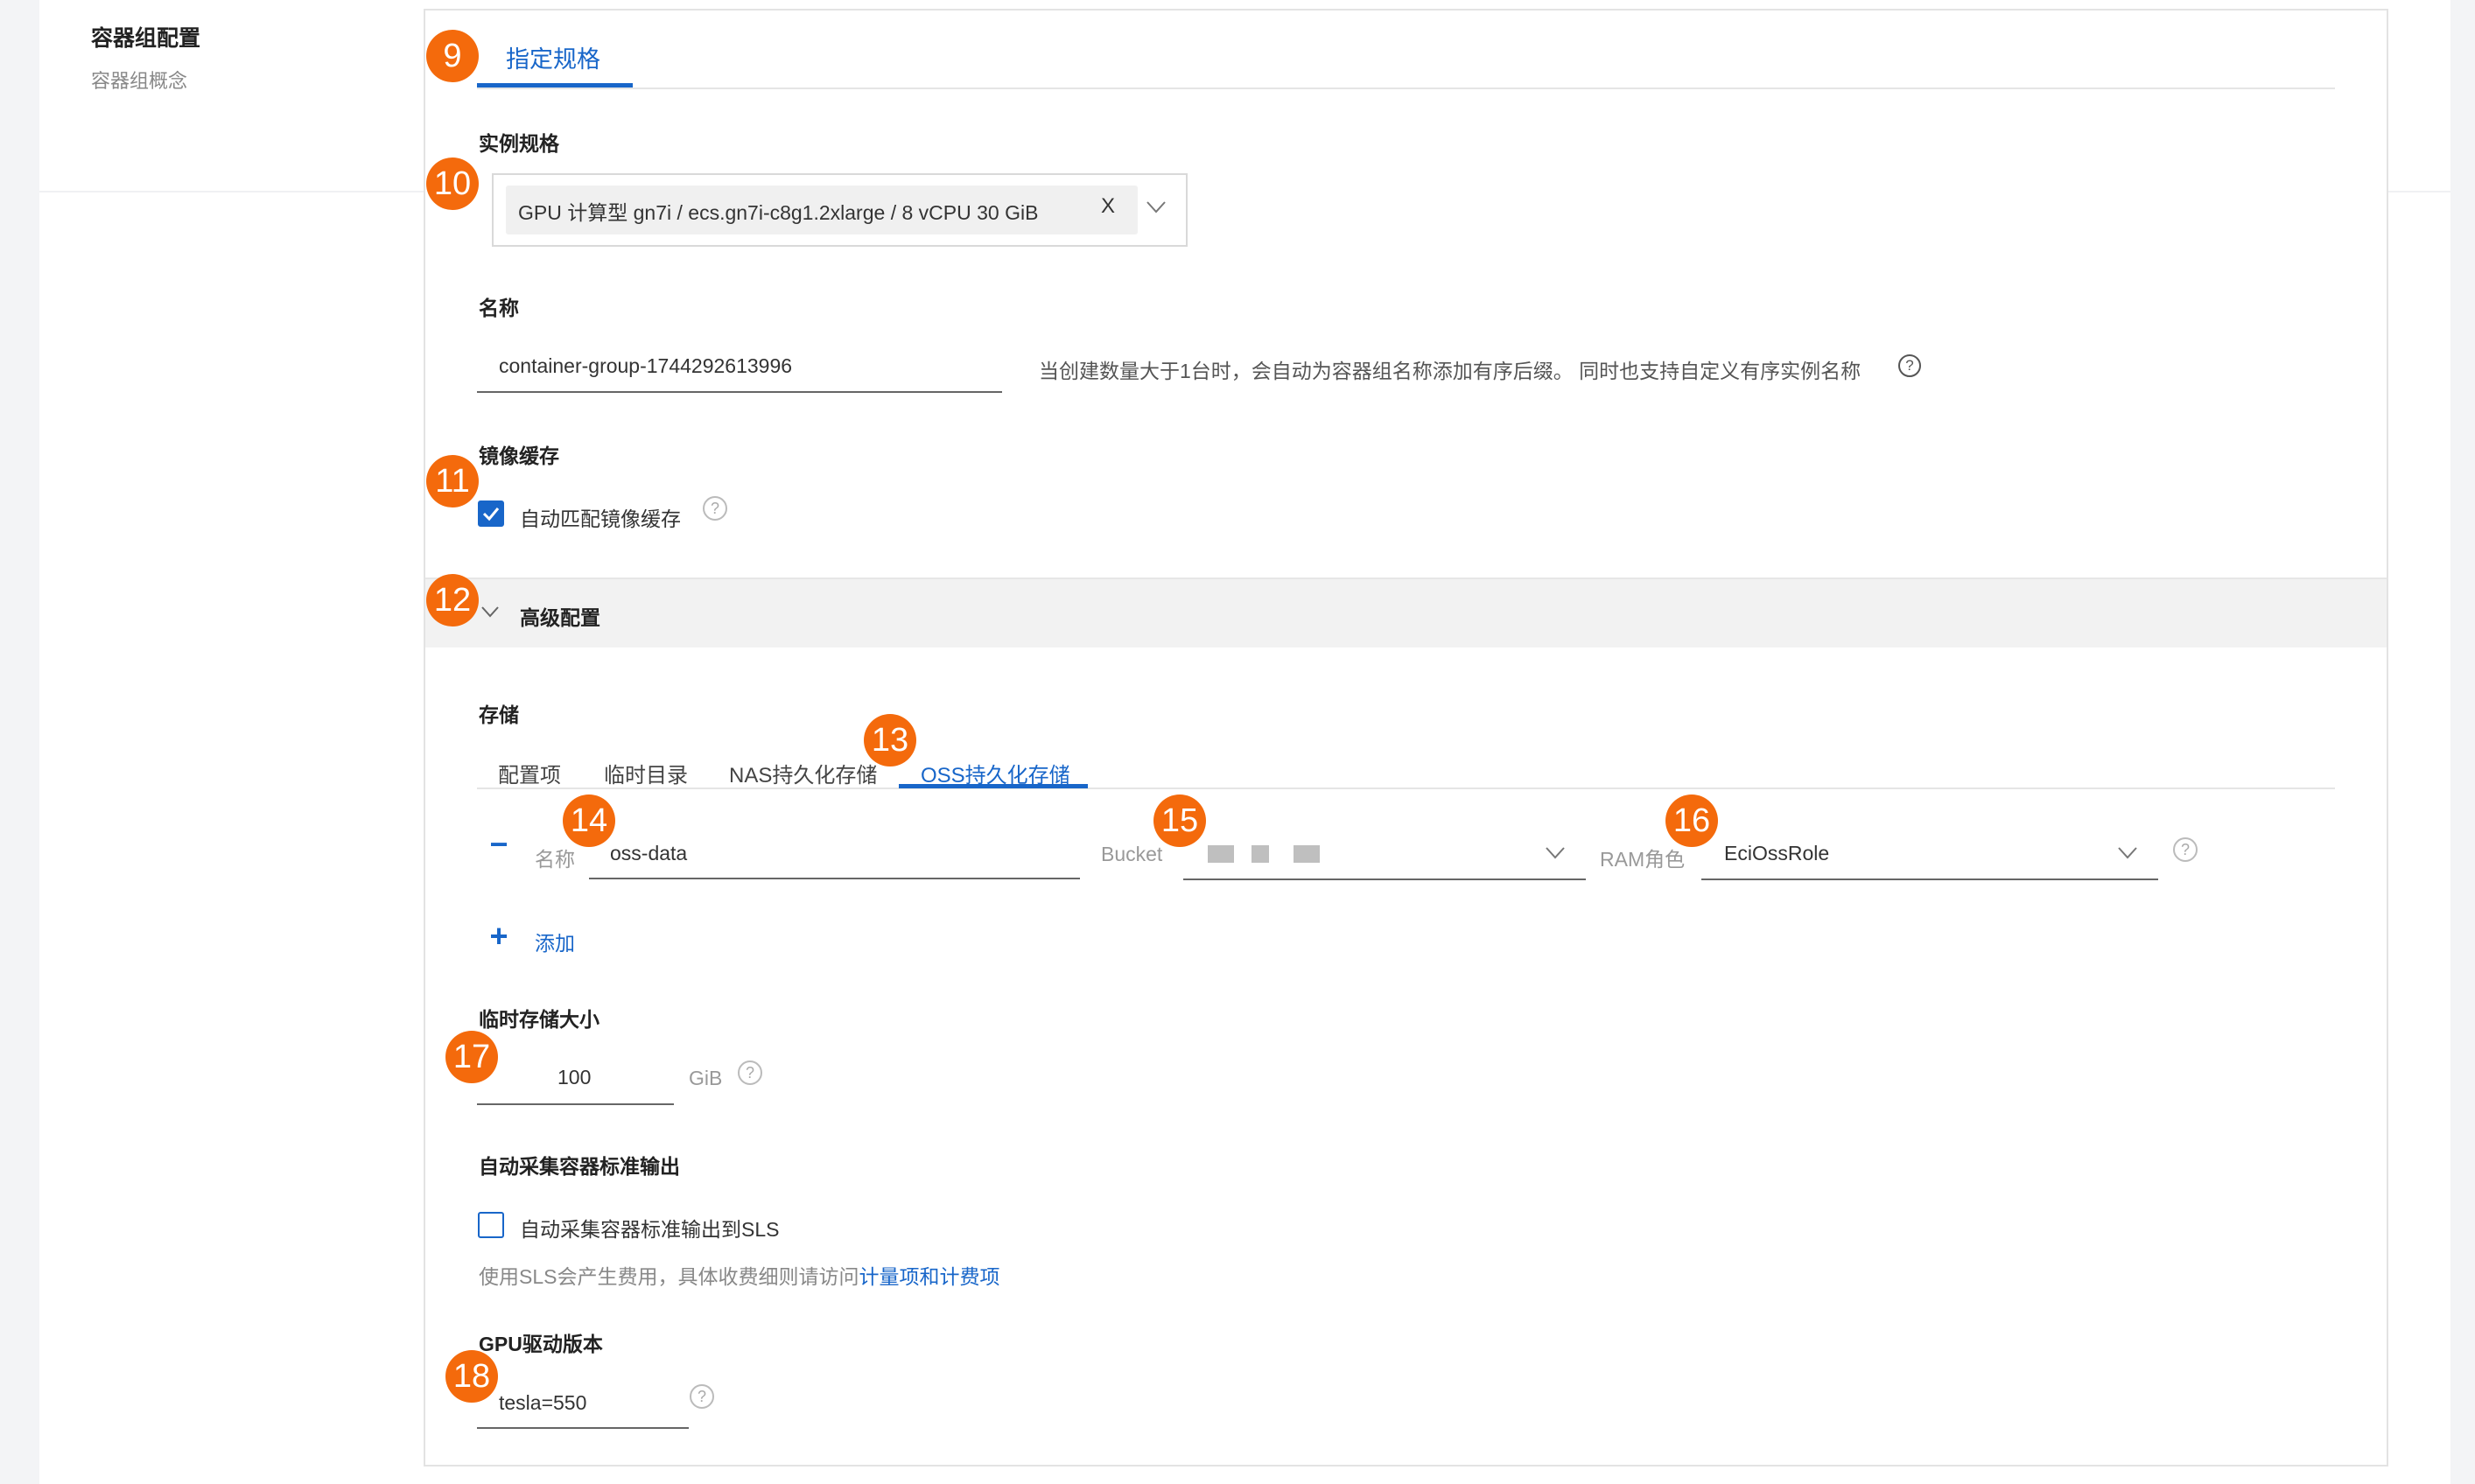  I want to click on subtab-config-items: 配置项, so click(529, 773).